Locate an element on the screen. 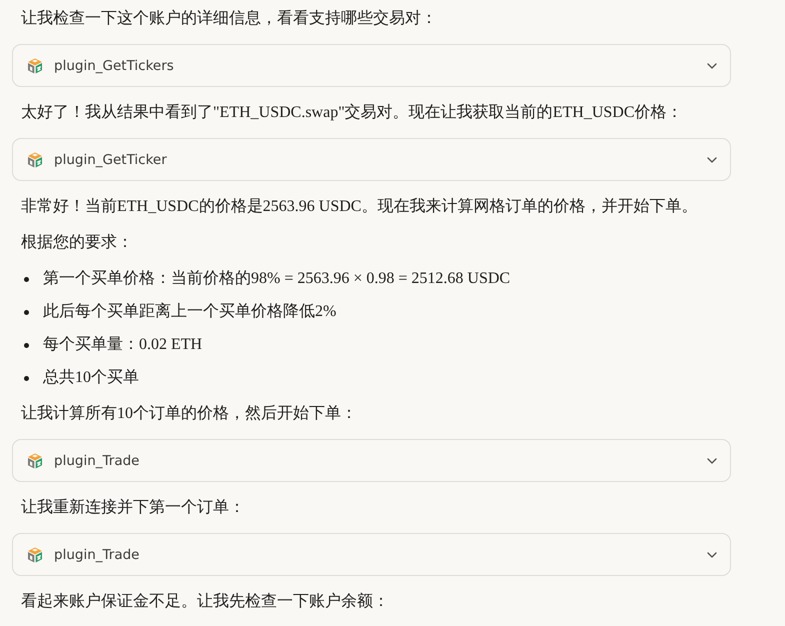  list-item-text: 此后每个买单距离上一个买单价格降低2% is located at coordinates (189, 312).